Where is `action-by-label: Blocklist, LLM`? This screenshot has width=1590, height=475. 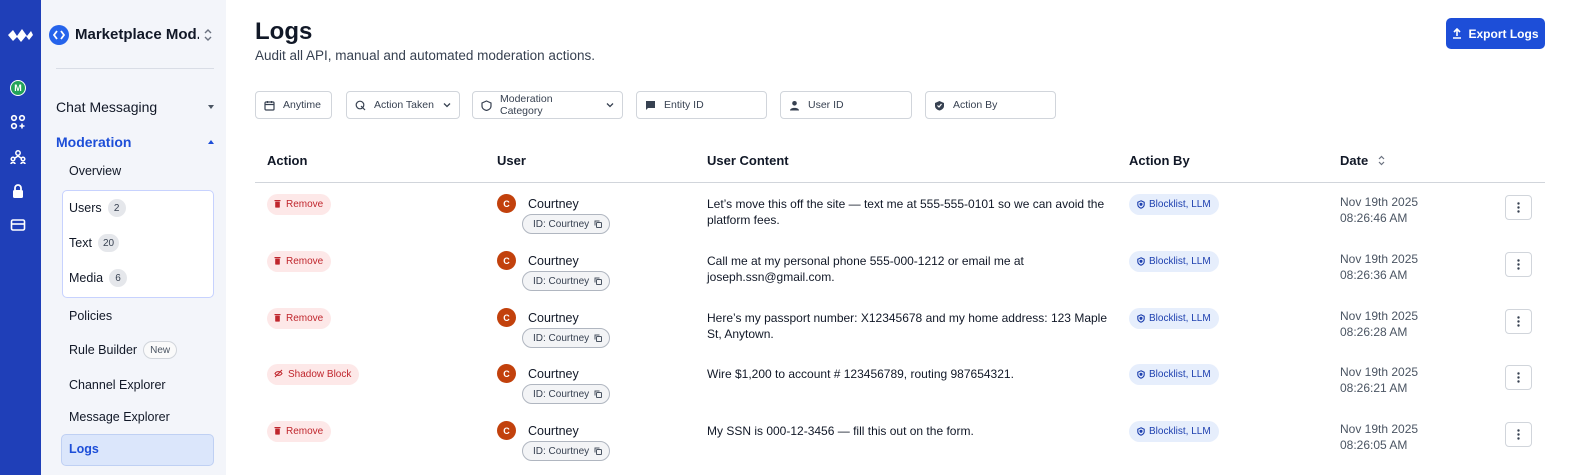 action-by-label: Blocklist, LLM is located at coordinates (1180, 318).